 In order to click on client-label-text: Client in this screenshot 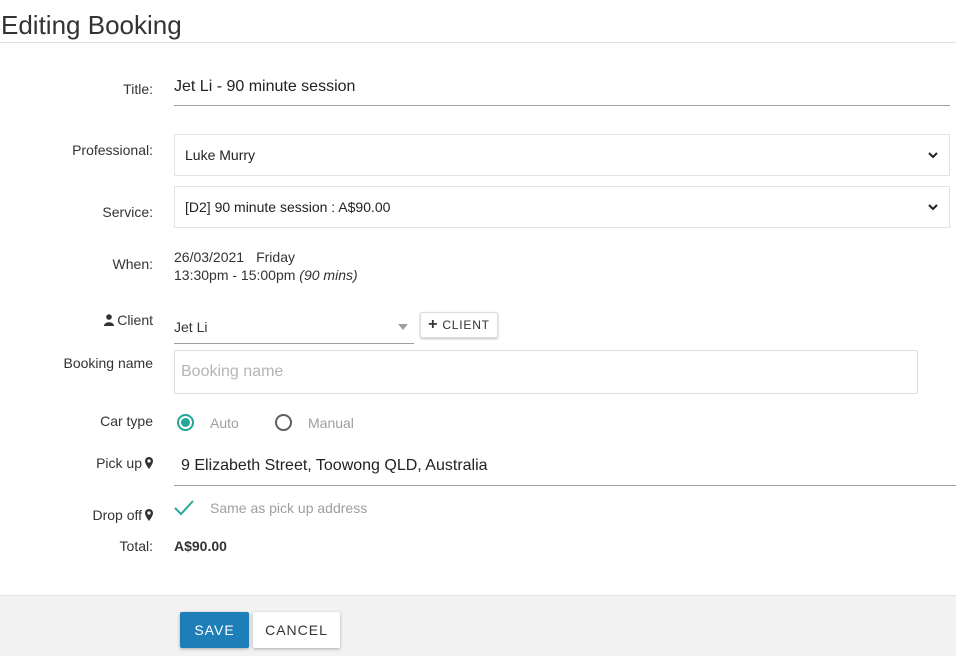, I will do `click(135, 320)`.